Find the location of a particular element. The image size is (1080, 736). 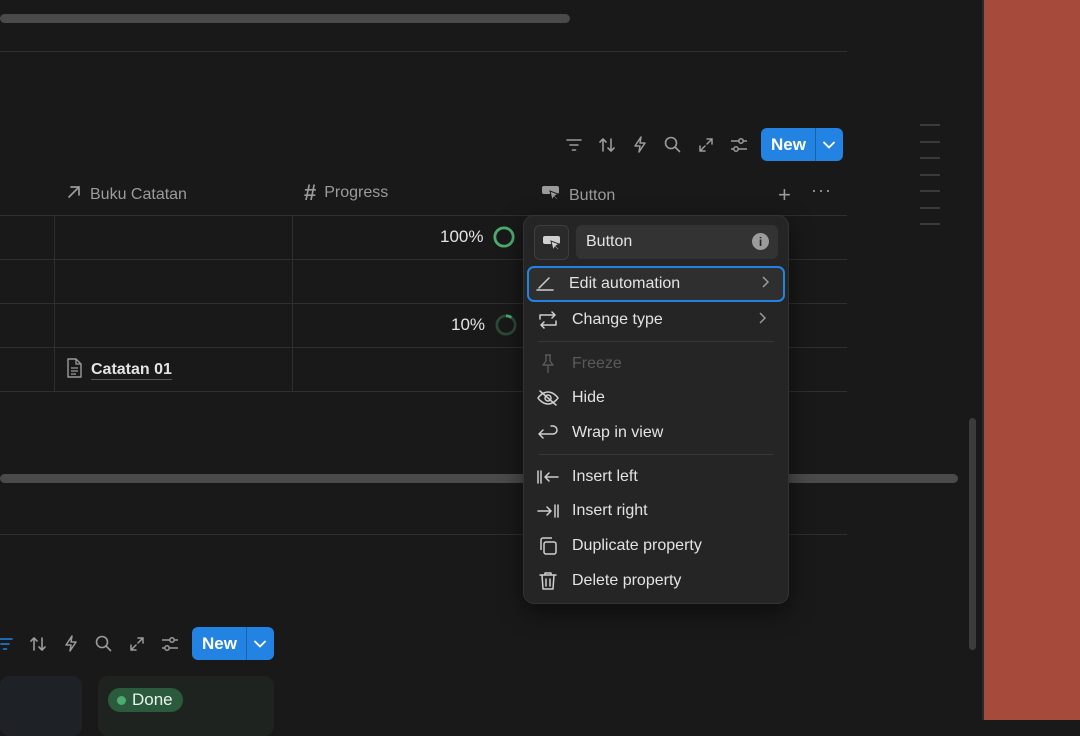

database-toolbar-bottom: New is located at coordinates (137, 643).